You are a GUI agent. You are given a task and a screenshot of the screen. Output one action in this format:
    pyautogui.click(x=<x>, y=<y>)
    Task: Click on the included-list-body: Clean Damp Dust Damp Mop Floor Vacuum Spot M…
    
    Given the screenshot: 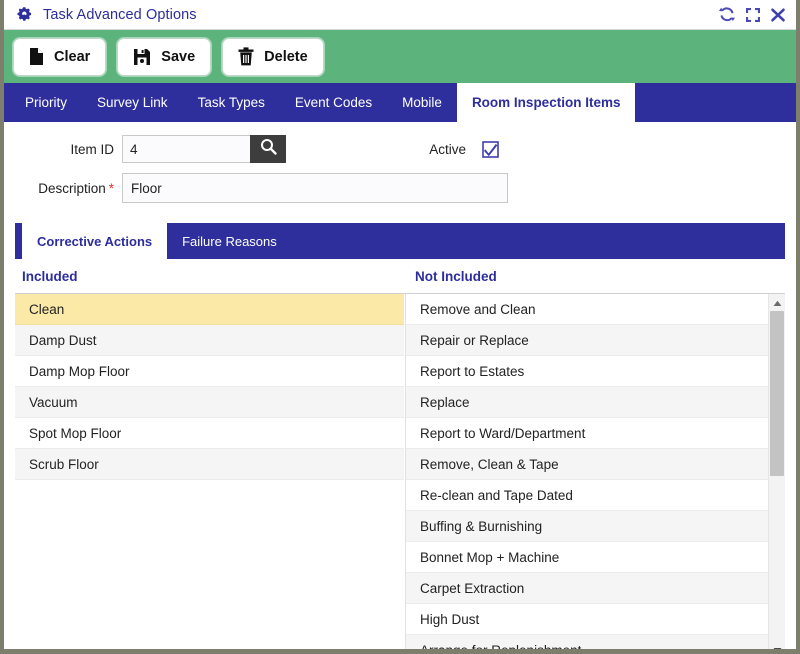 What is the action you would take?
    pyautogui.click(x=209, y=387)
    